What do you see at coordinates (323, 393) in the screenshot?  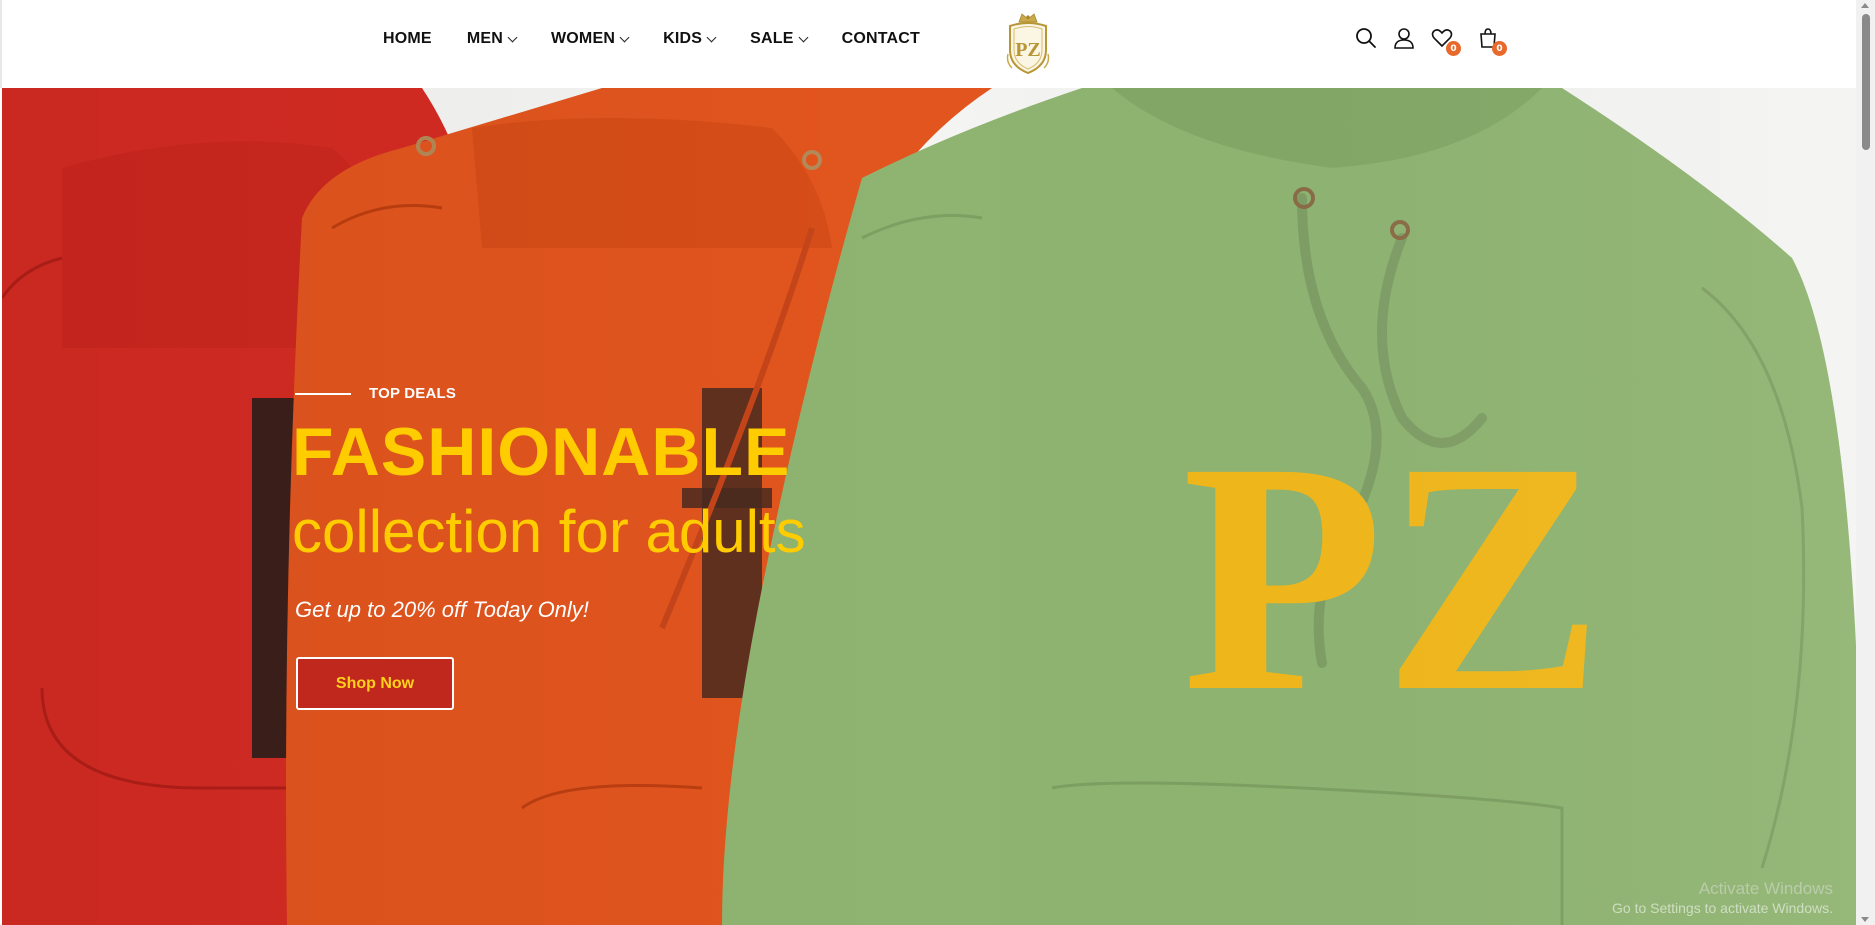 I see `eyebrow-divider` at bounding box center [323, 393].